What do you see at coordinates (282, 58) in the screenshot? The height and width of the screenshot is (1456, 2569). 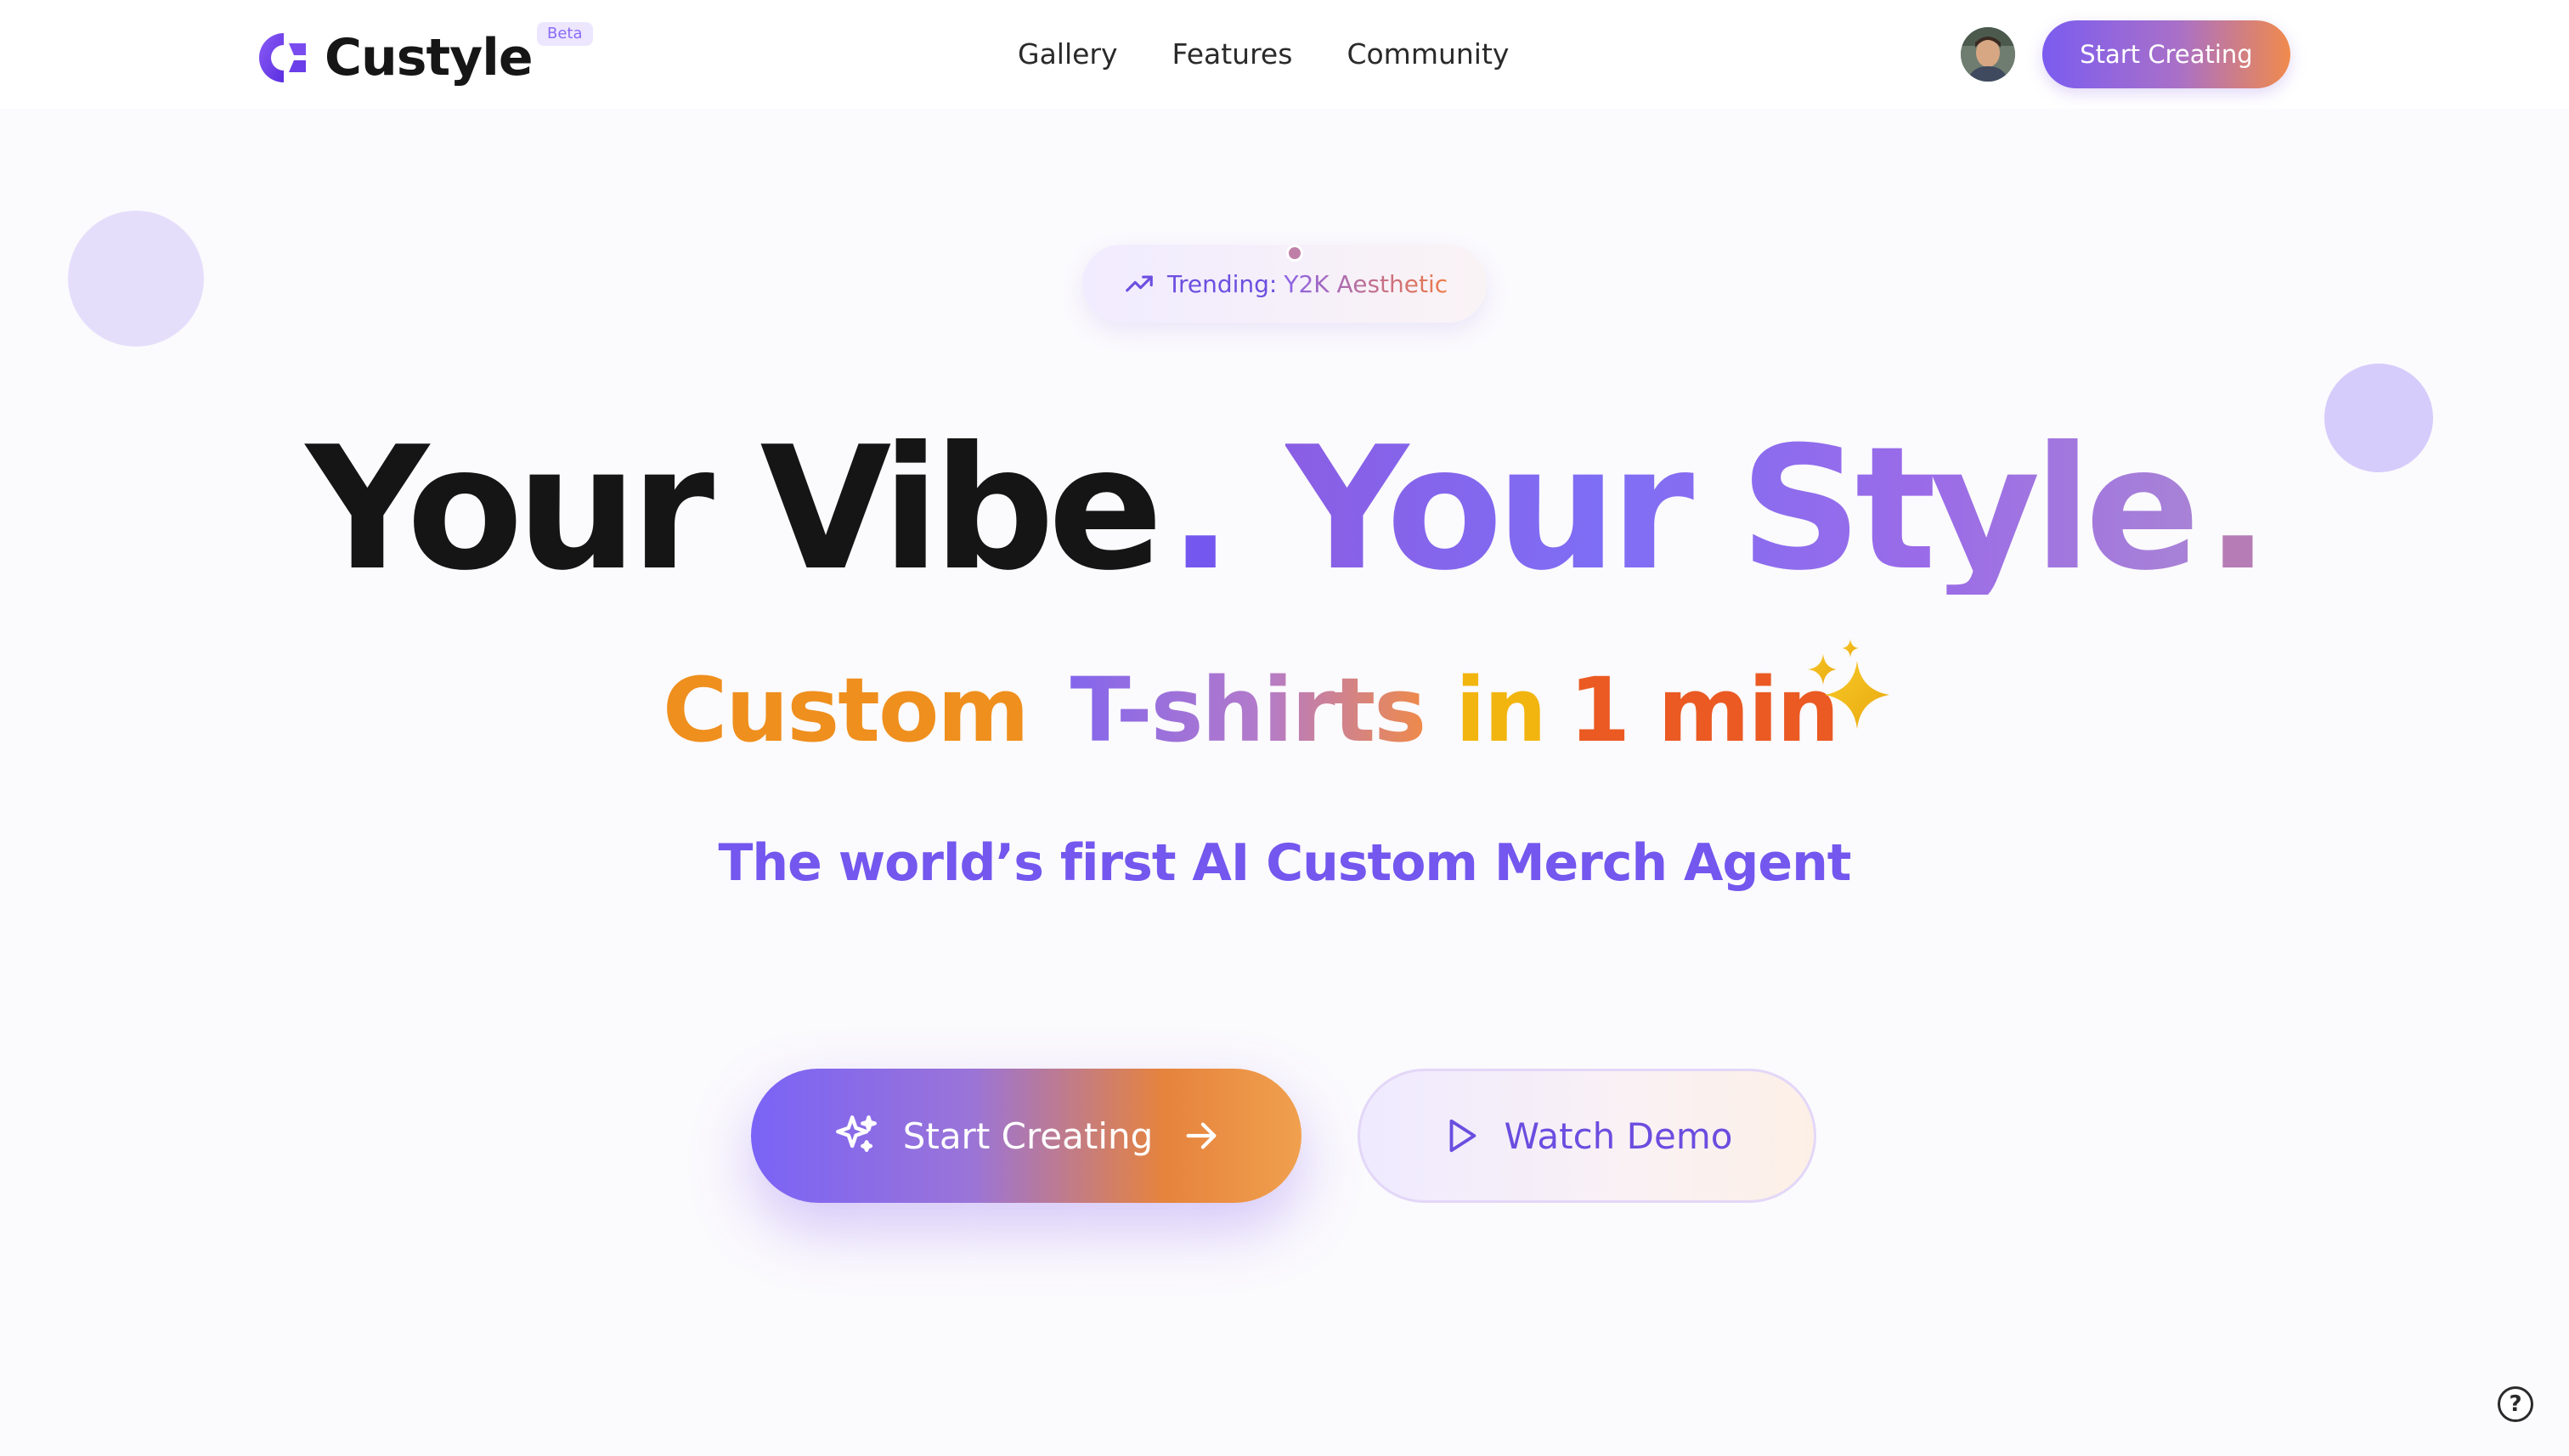 I see `custyle-logo-icon` at bounding box center [282, 58].